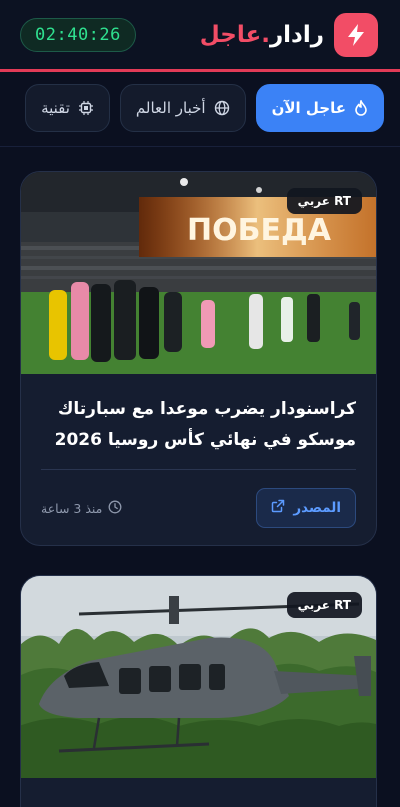  I want to click on published-time: منذ 3 ساعة, so click(81, 508).